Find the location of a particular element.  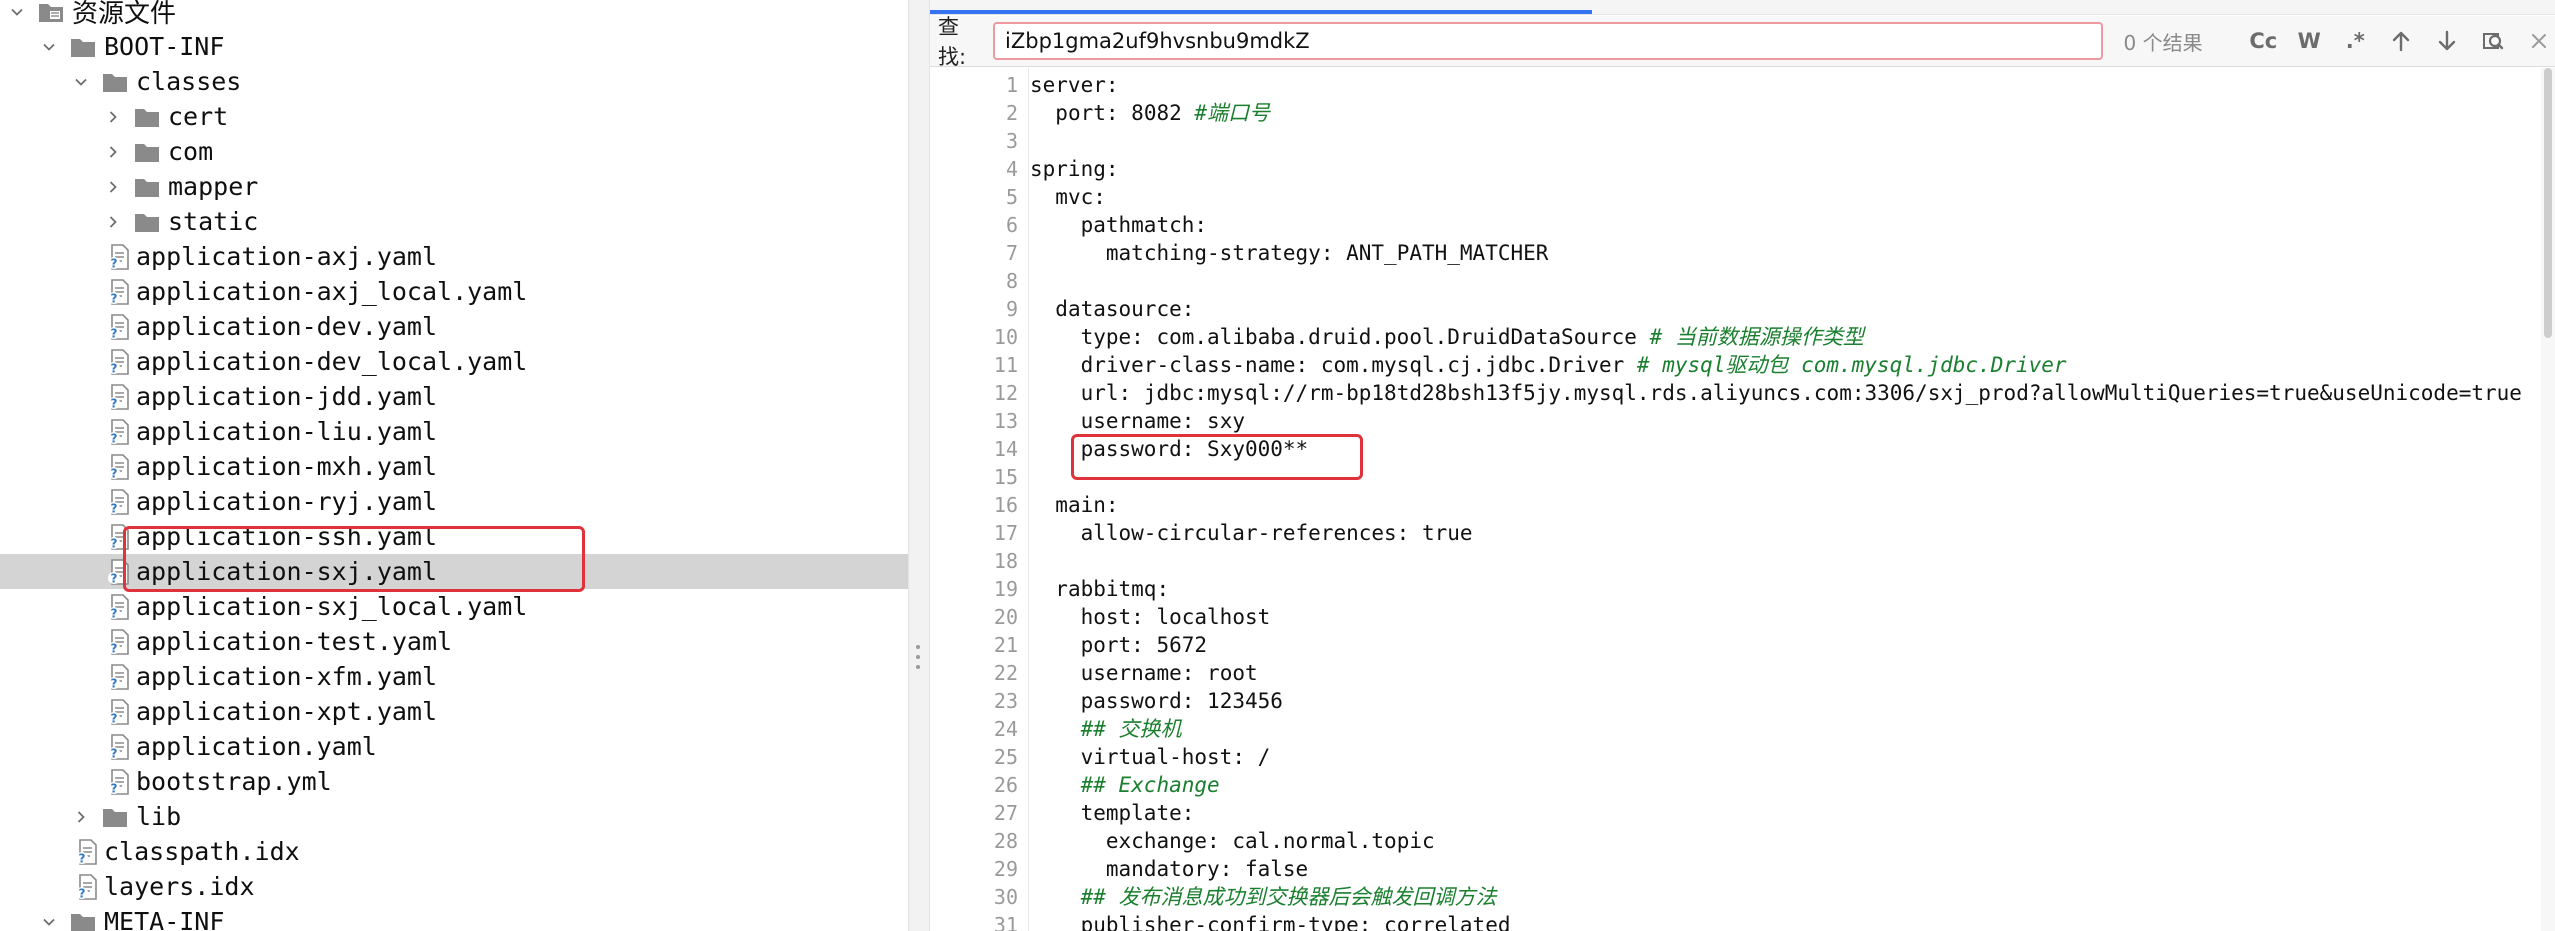

yaml-value: / is located at coordinates (1264, 757).